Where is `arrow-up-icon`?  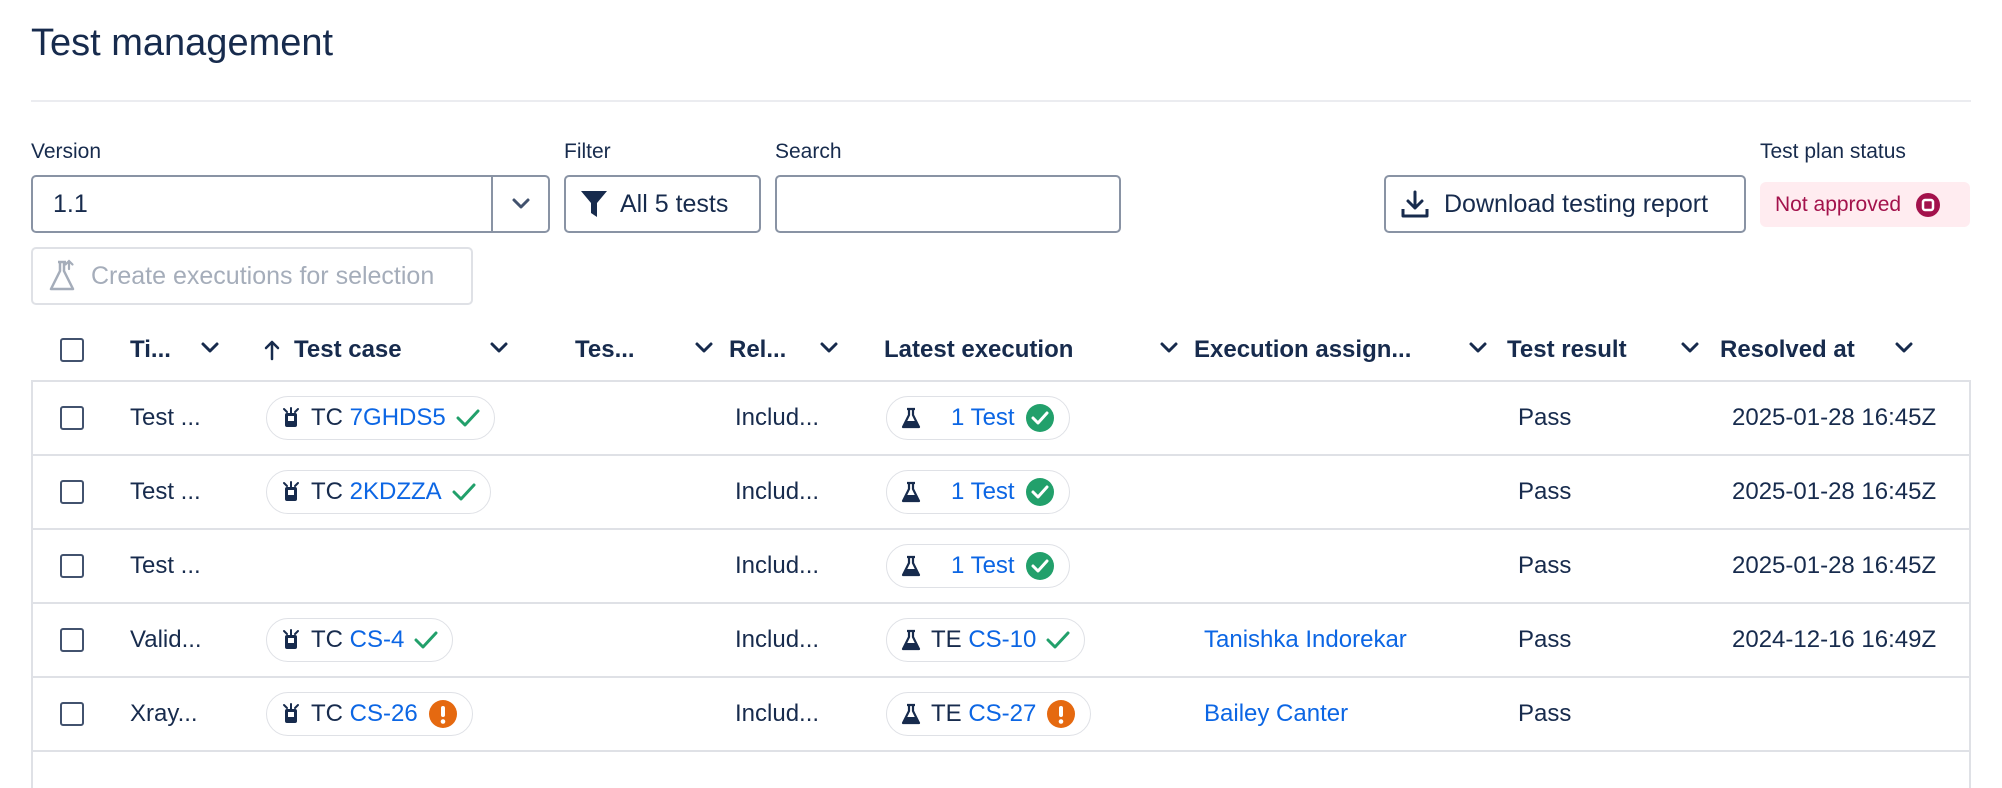 arrow-up-icon is located at coordinates (272, 350).